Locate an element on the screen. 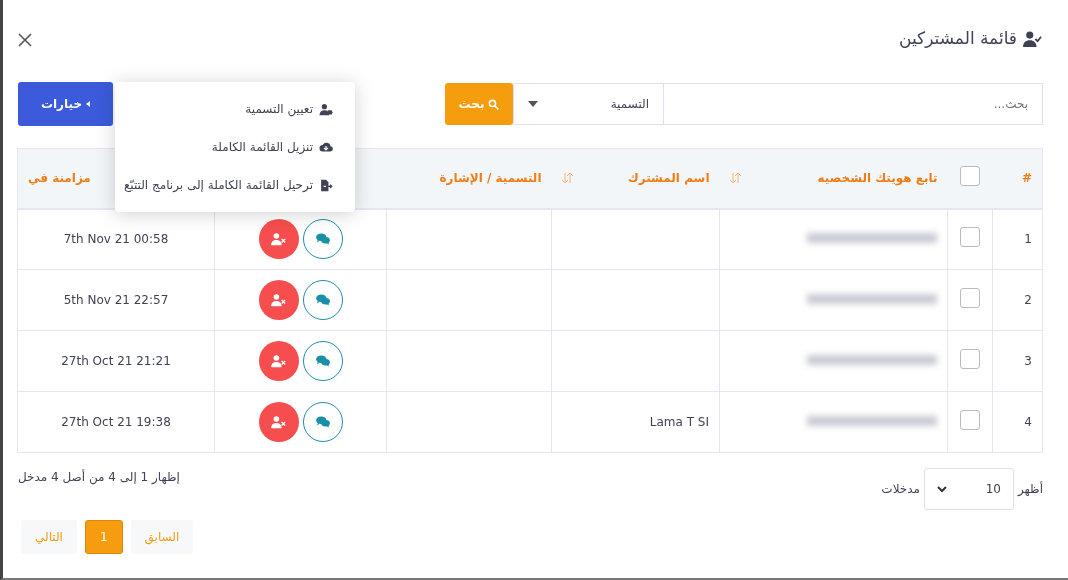  search-icon is located at coordinates (494, 104).